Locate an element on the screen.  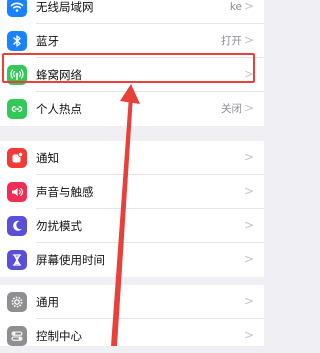
settings-row-wifi: 无线局域网 ke > is located at coordinates (132, 12).